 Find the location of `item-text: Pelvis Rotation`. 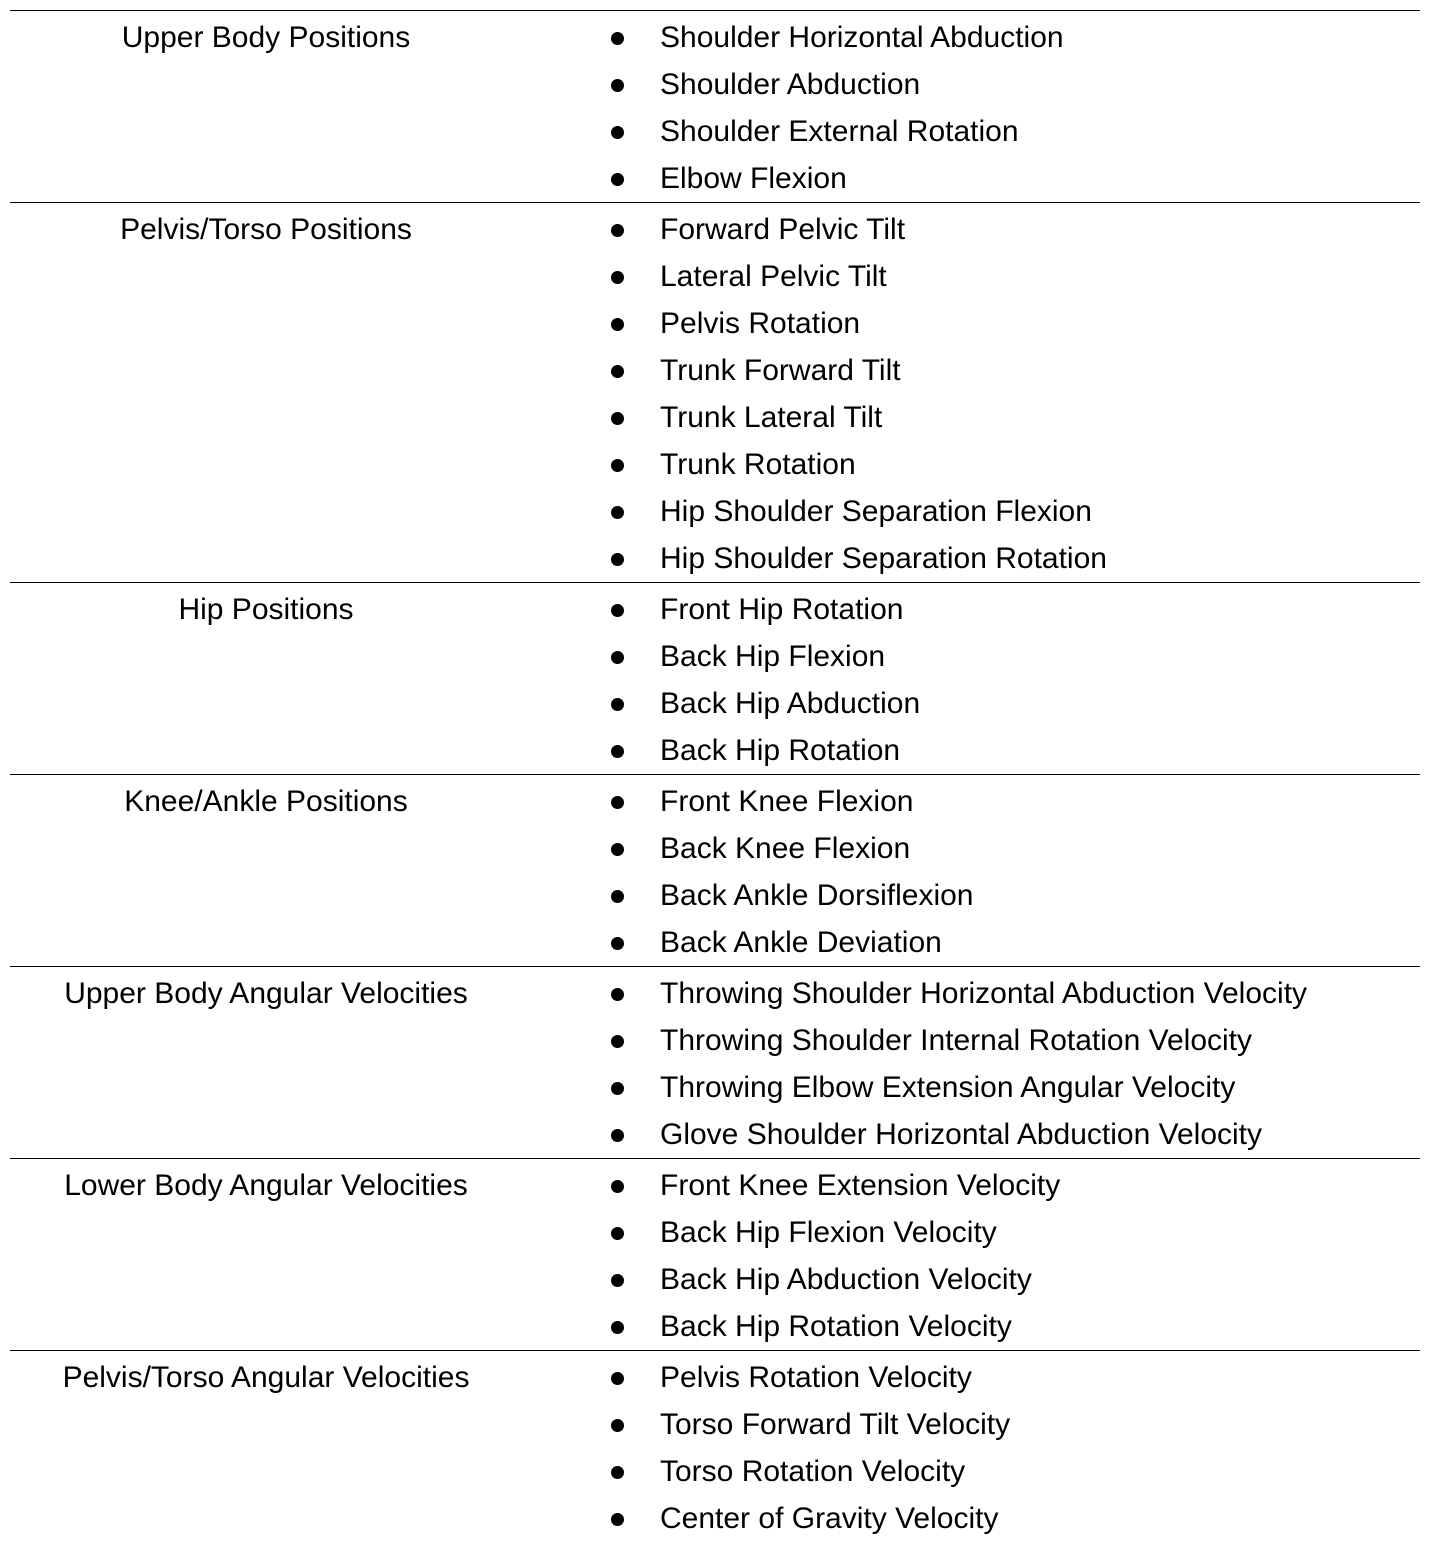

item-text: Pelvis Rotation is located at coordinates (760, 323).